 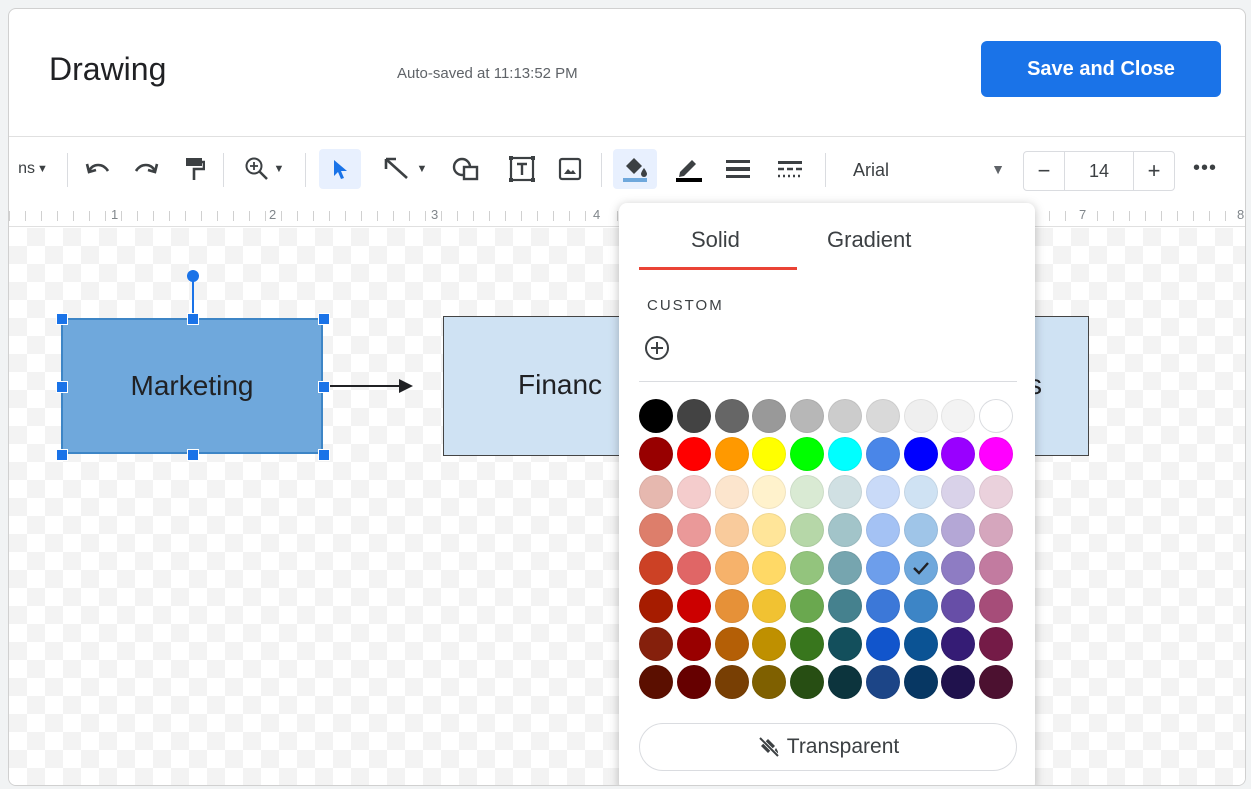 What do you see at coordinates (738, 169) in the screenshot?
I see `border-weight-button` at bounding box center [738, 169].